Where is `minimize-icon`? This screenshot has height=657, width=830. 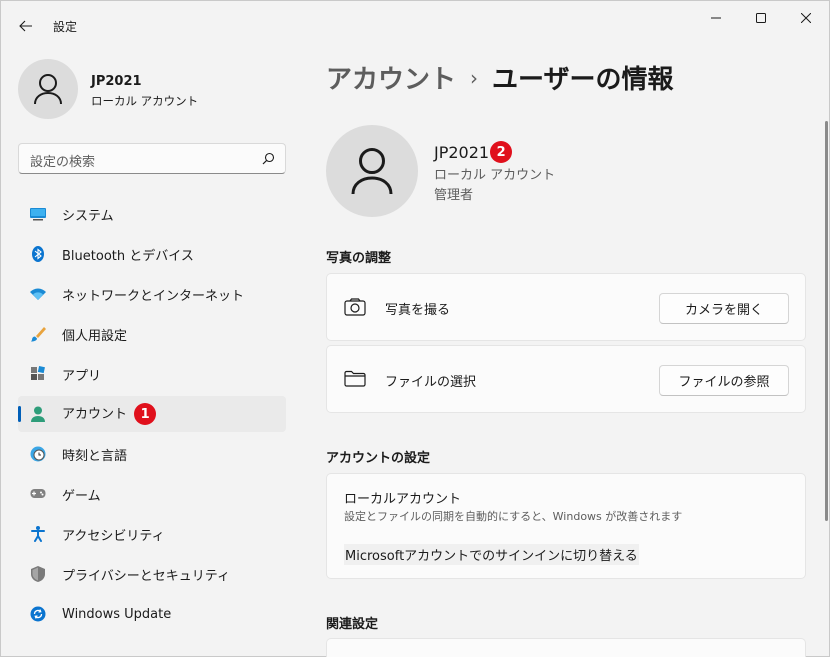
minimize-icon is located at coordinates (716, 18).